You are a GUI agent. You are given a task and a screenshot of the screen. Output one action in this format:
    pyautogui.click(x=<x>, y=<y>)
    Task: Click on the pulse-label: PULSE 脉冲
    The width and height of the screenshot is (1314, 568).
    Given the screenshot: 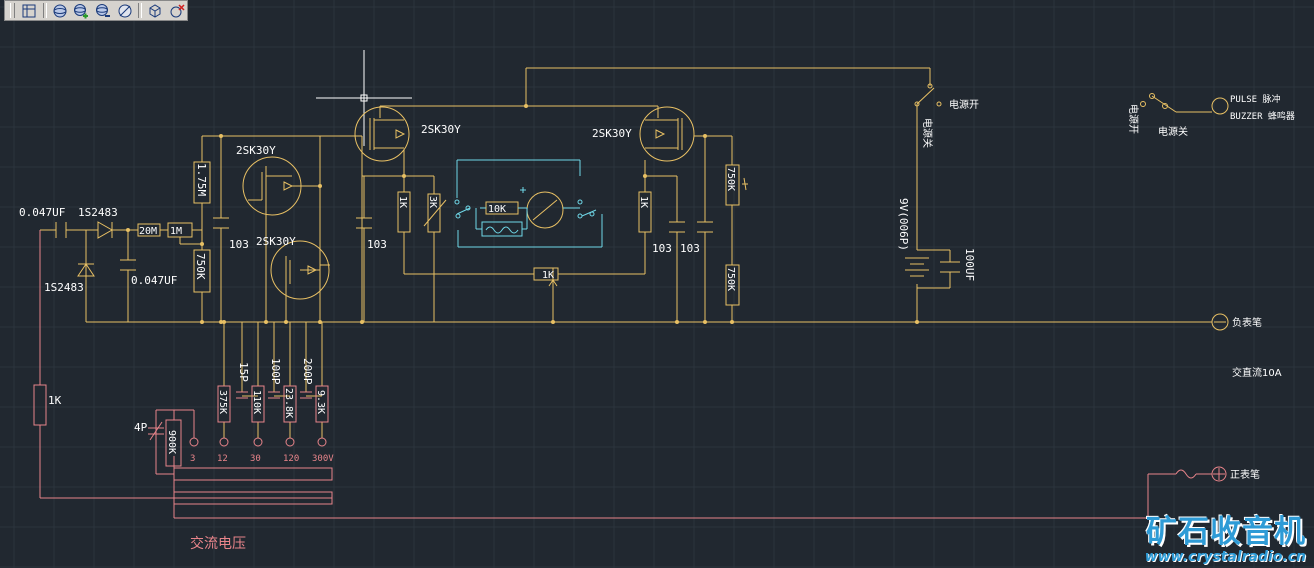 What is the action you would take?
    pyautogui.click(x=1255, y=99)
    